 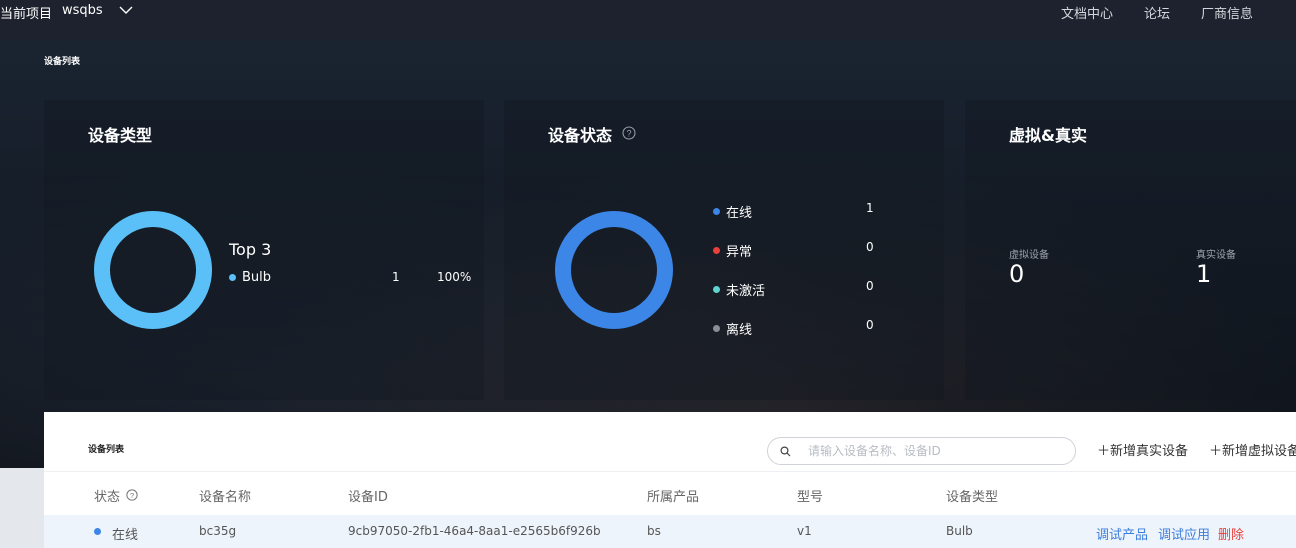 What do you see at coordinates (654, 531) in the screenshot?
I see `row-product: bs` at bounding box center [654, 531].